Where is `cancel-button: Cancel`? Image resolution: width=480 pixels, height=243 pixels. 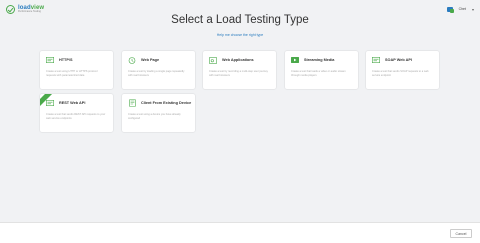
cancel-button: Cancel is located at coordinates (461, 233).